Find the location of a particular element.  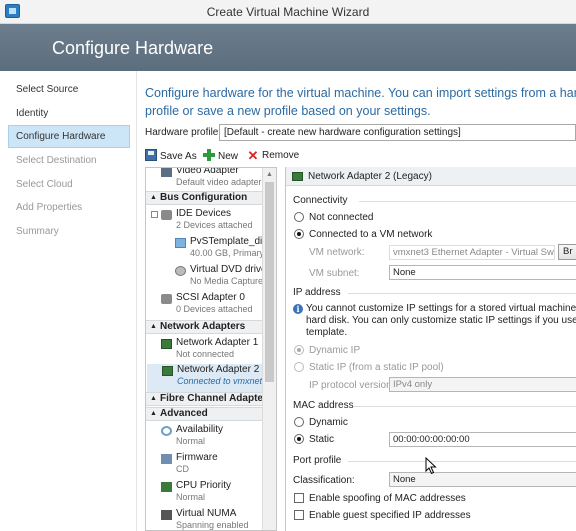

hw-item-name: Virtual NUMA is located at coordinates (206, 513).